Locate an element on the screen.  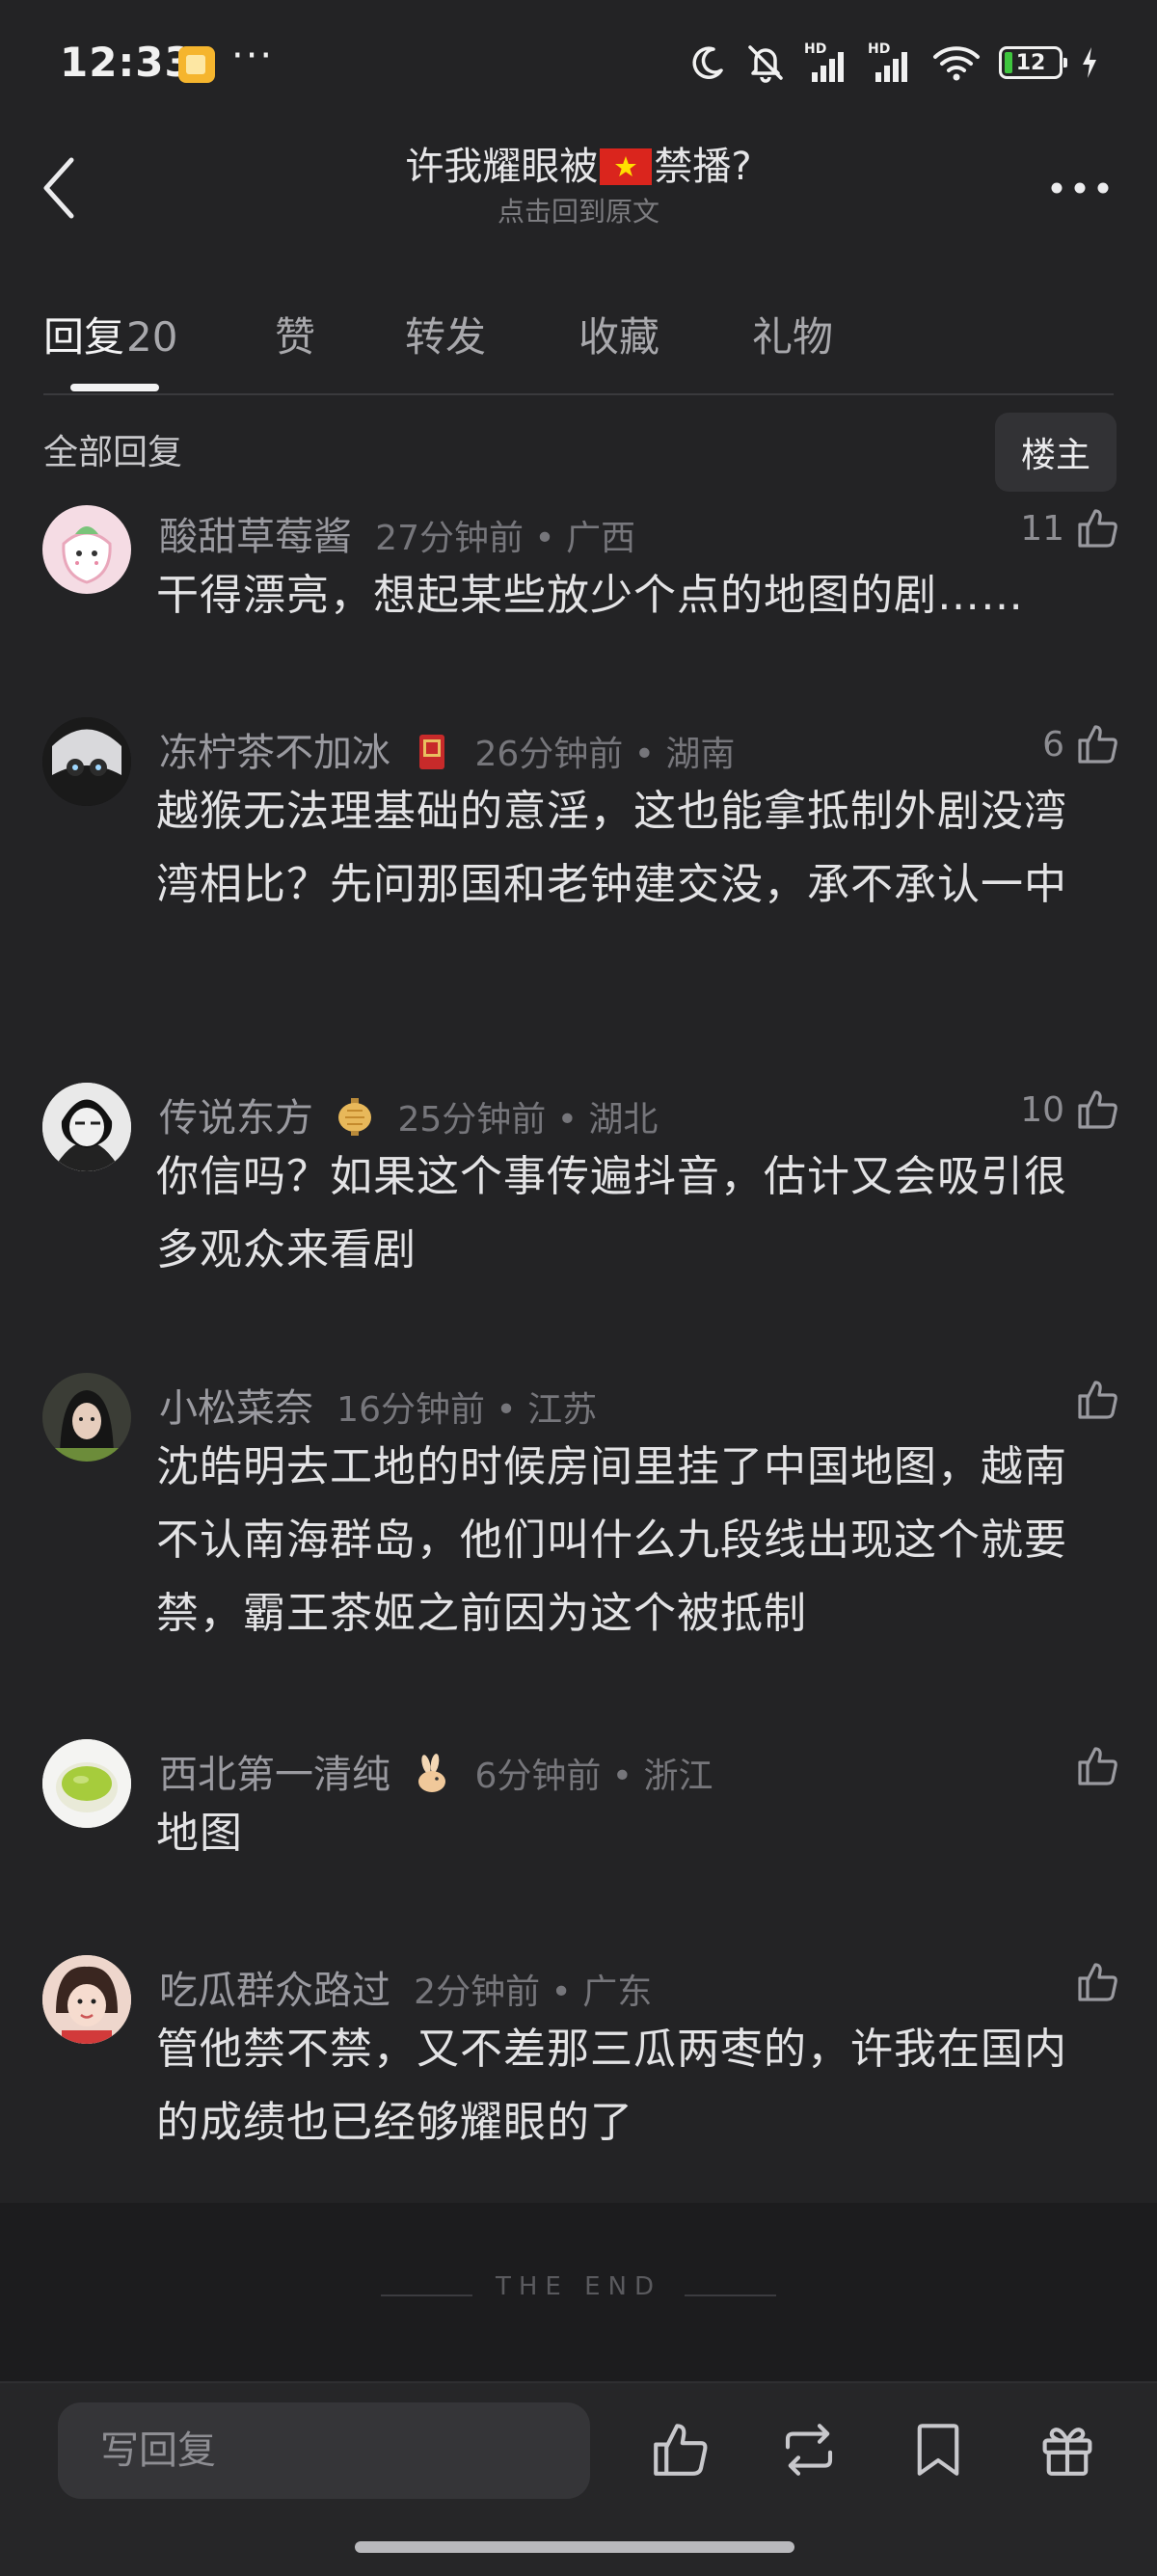
active-tab-indicator is located at coordinates (114, 388).